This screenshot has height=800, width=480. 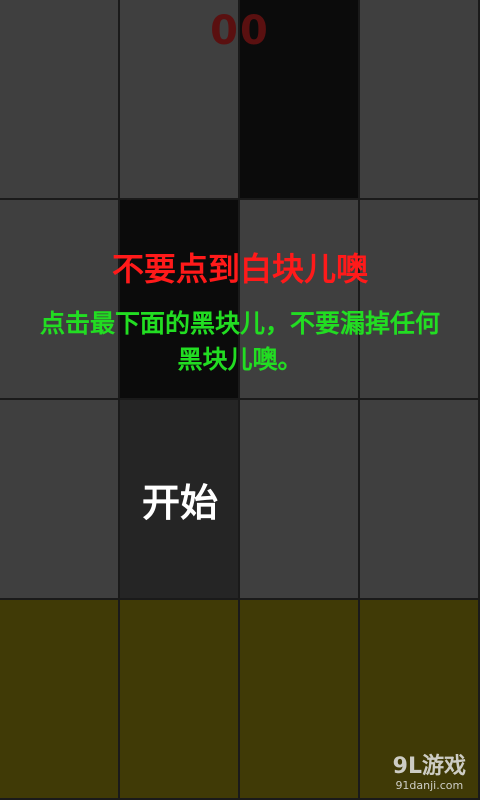 What do you see at coordinates (239, 323) in the screenshot?
I see `instruction-line-1: 点击最下面的黑块儿，不要漏掉任何` at bounding box center [239, 323].